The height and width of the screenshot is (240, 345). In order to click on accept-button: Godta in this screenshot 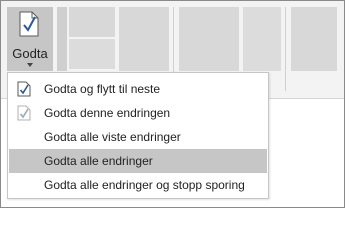, I will do `click(30, 39)`.